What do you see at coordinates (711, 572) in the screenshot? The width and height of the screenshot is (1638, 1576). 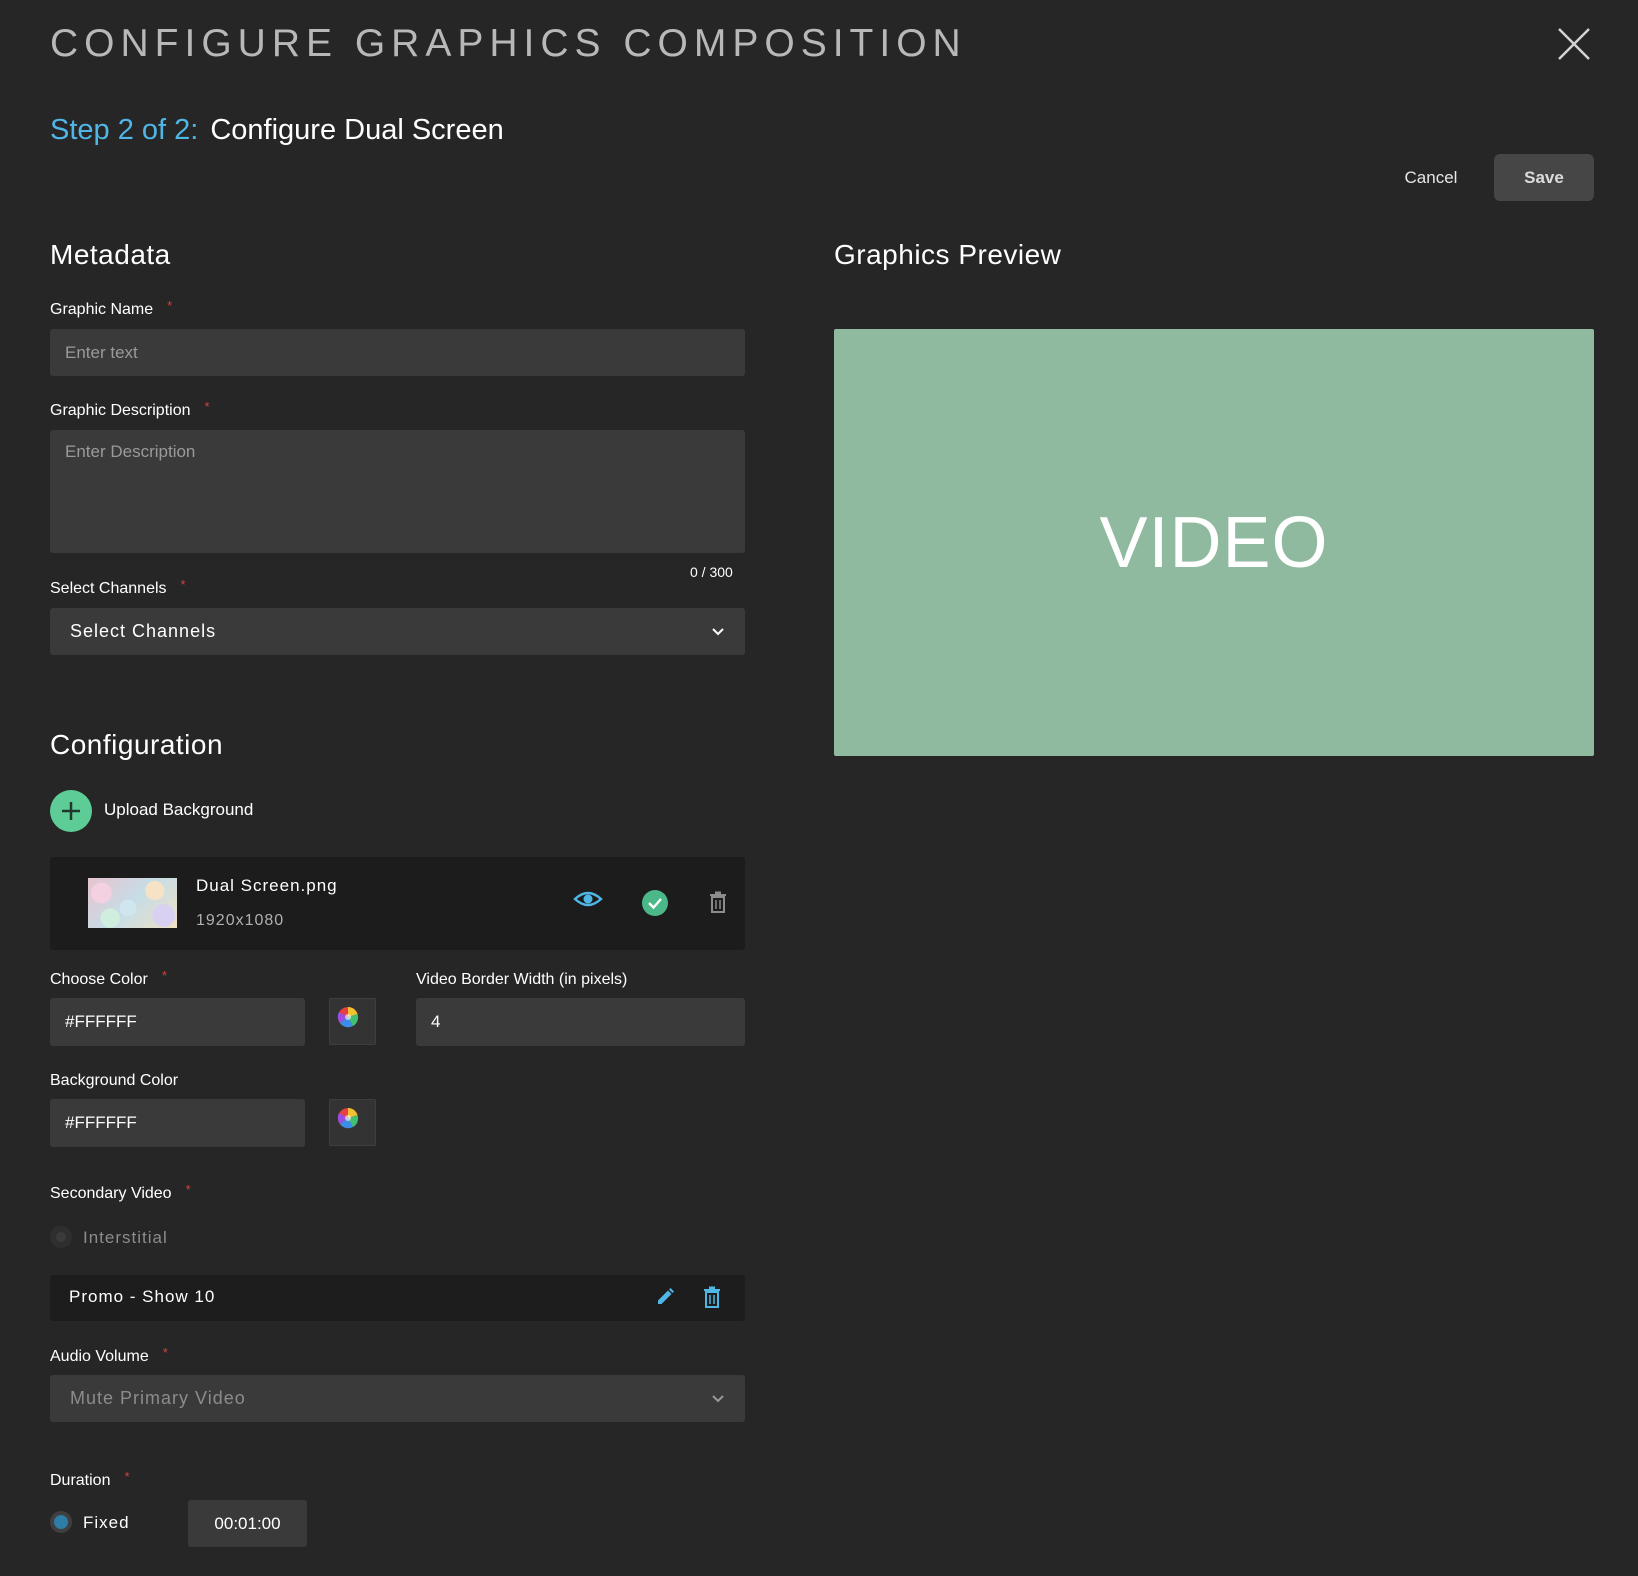 I see `description-char-counter: 0 / 300` at bounding box center [711, 572].